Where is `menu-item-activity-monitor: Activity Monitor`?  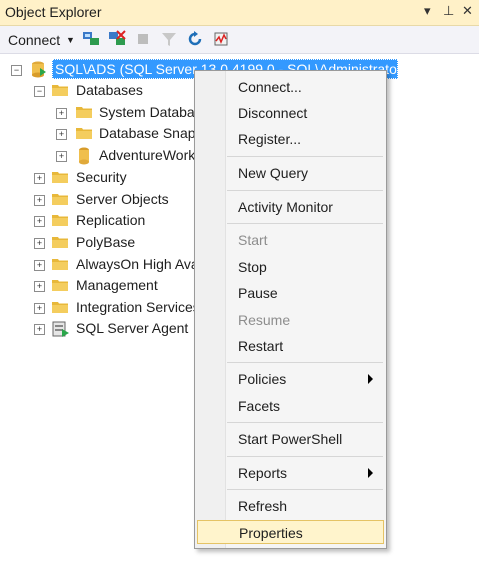 menu-item-activity-monitor: Activity Monitor is located at coordinates (290, 207).